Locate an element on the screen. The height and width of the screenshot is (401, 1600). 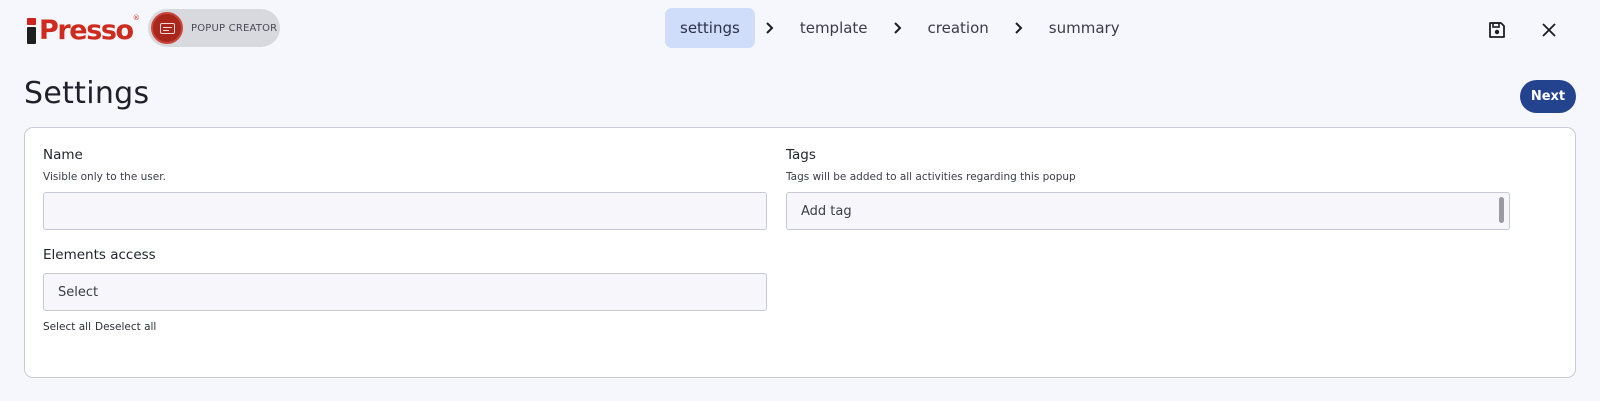
logo-registered-mark: ® is located at coordinates (136, 18).